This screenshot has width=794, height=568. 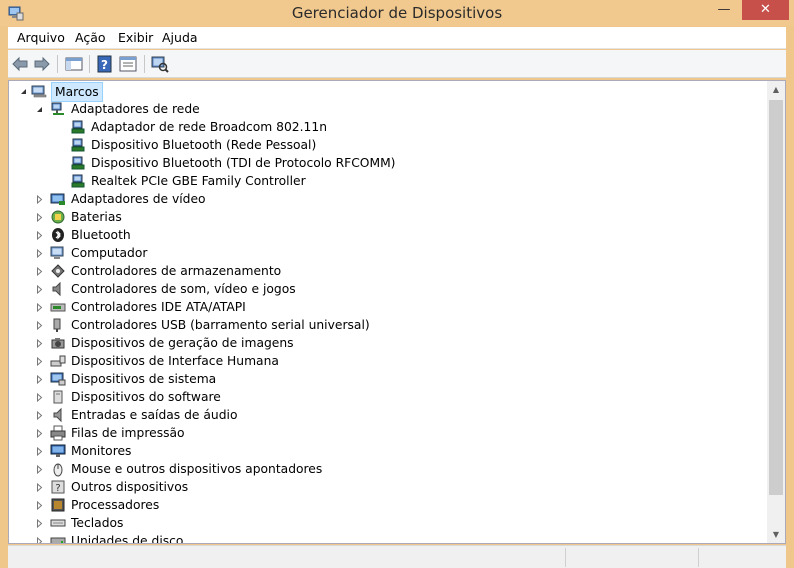 What do you see at coordinates (101, 451) in the screenshot?
I see `tree-node-label: Monitores` at bounding box center [101, 451].